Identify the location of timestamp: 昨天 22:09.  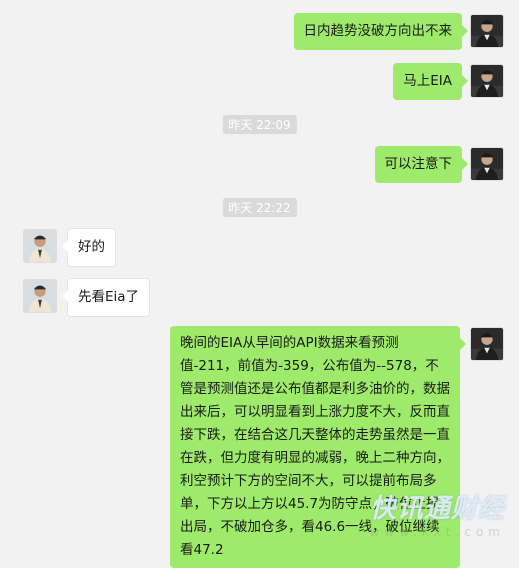
(259, 124).